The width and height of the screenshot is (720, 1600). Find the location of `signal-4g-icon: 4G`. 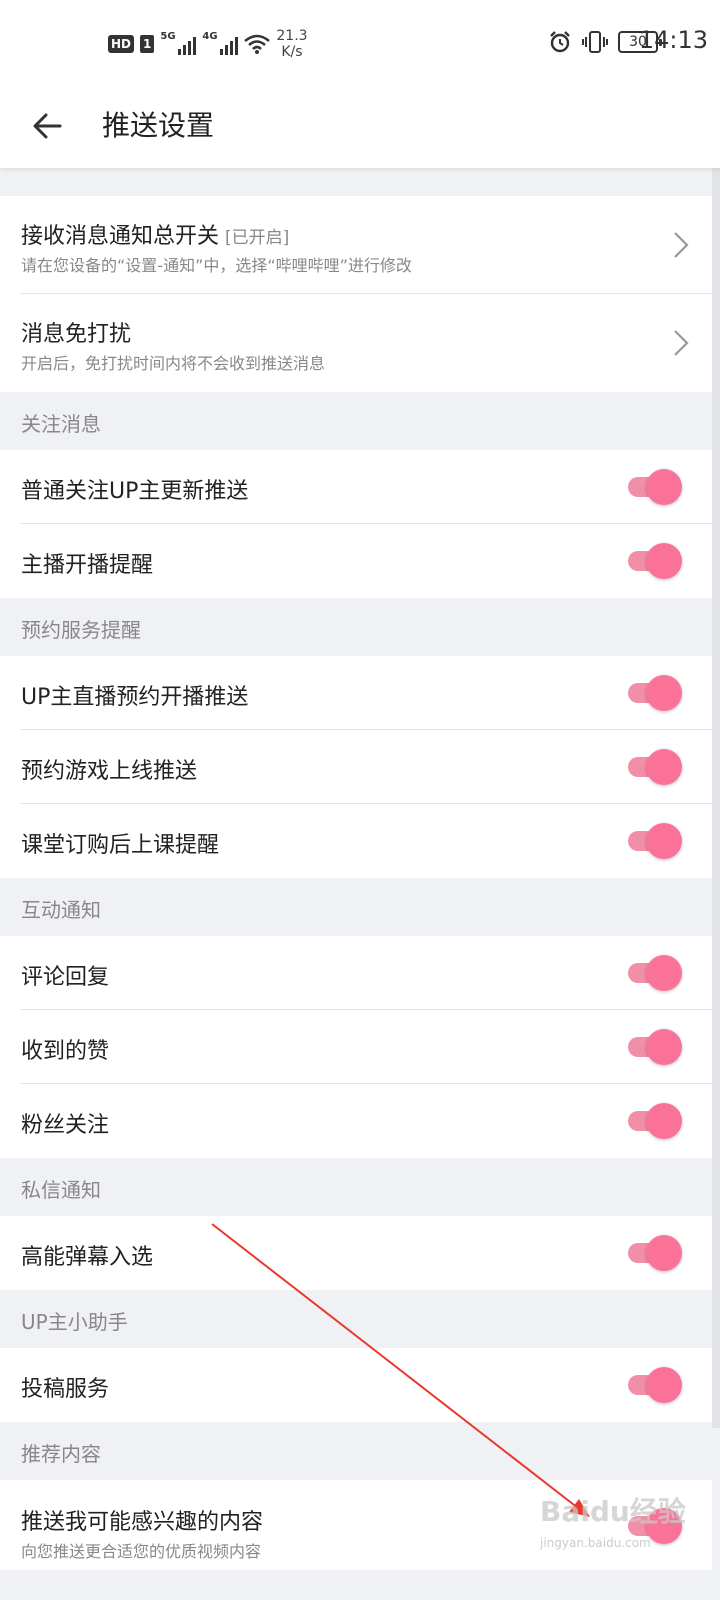

signal-4g-icon: 4G is located at coordinates (220, 43).